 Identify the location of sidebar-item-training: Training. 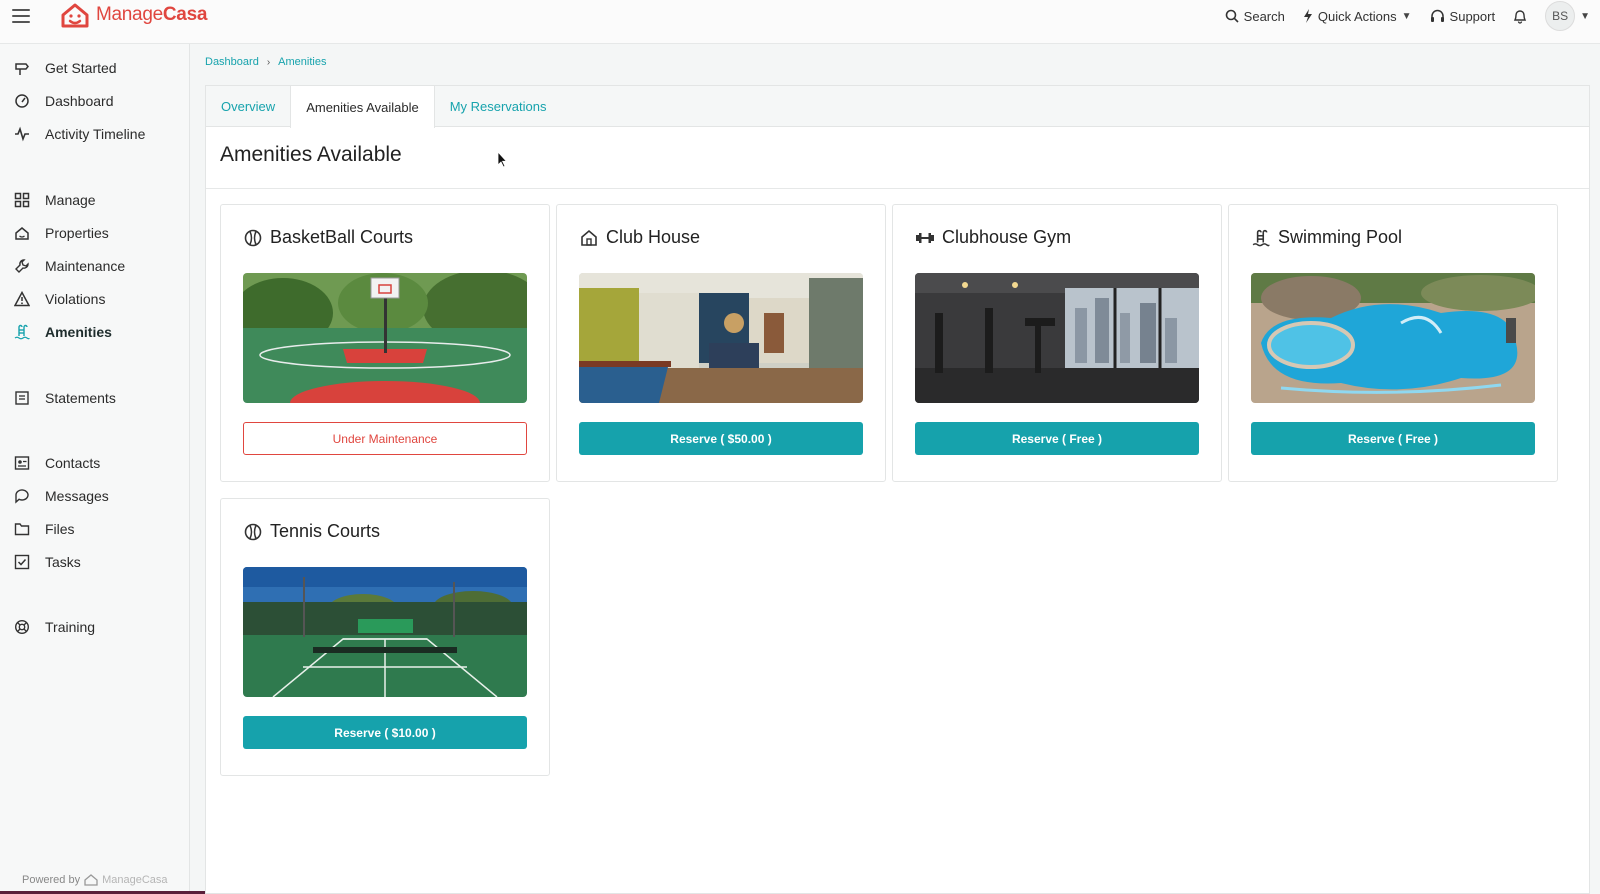
(95, 627).